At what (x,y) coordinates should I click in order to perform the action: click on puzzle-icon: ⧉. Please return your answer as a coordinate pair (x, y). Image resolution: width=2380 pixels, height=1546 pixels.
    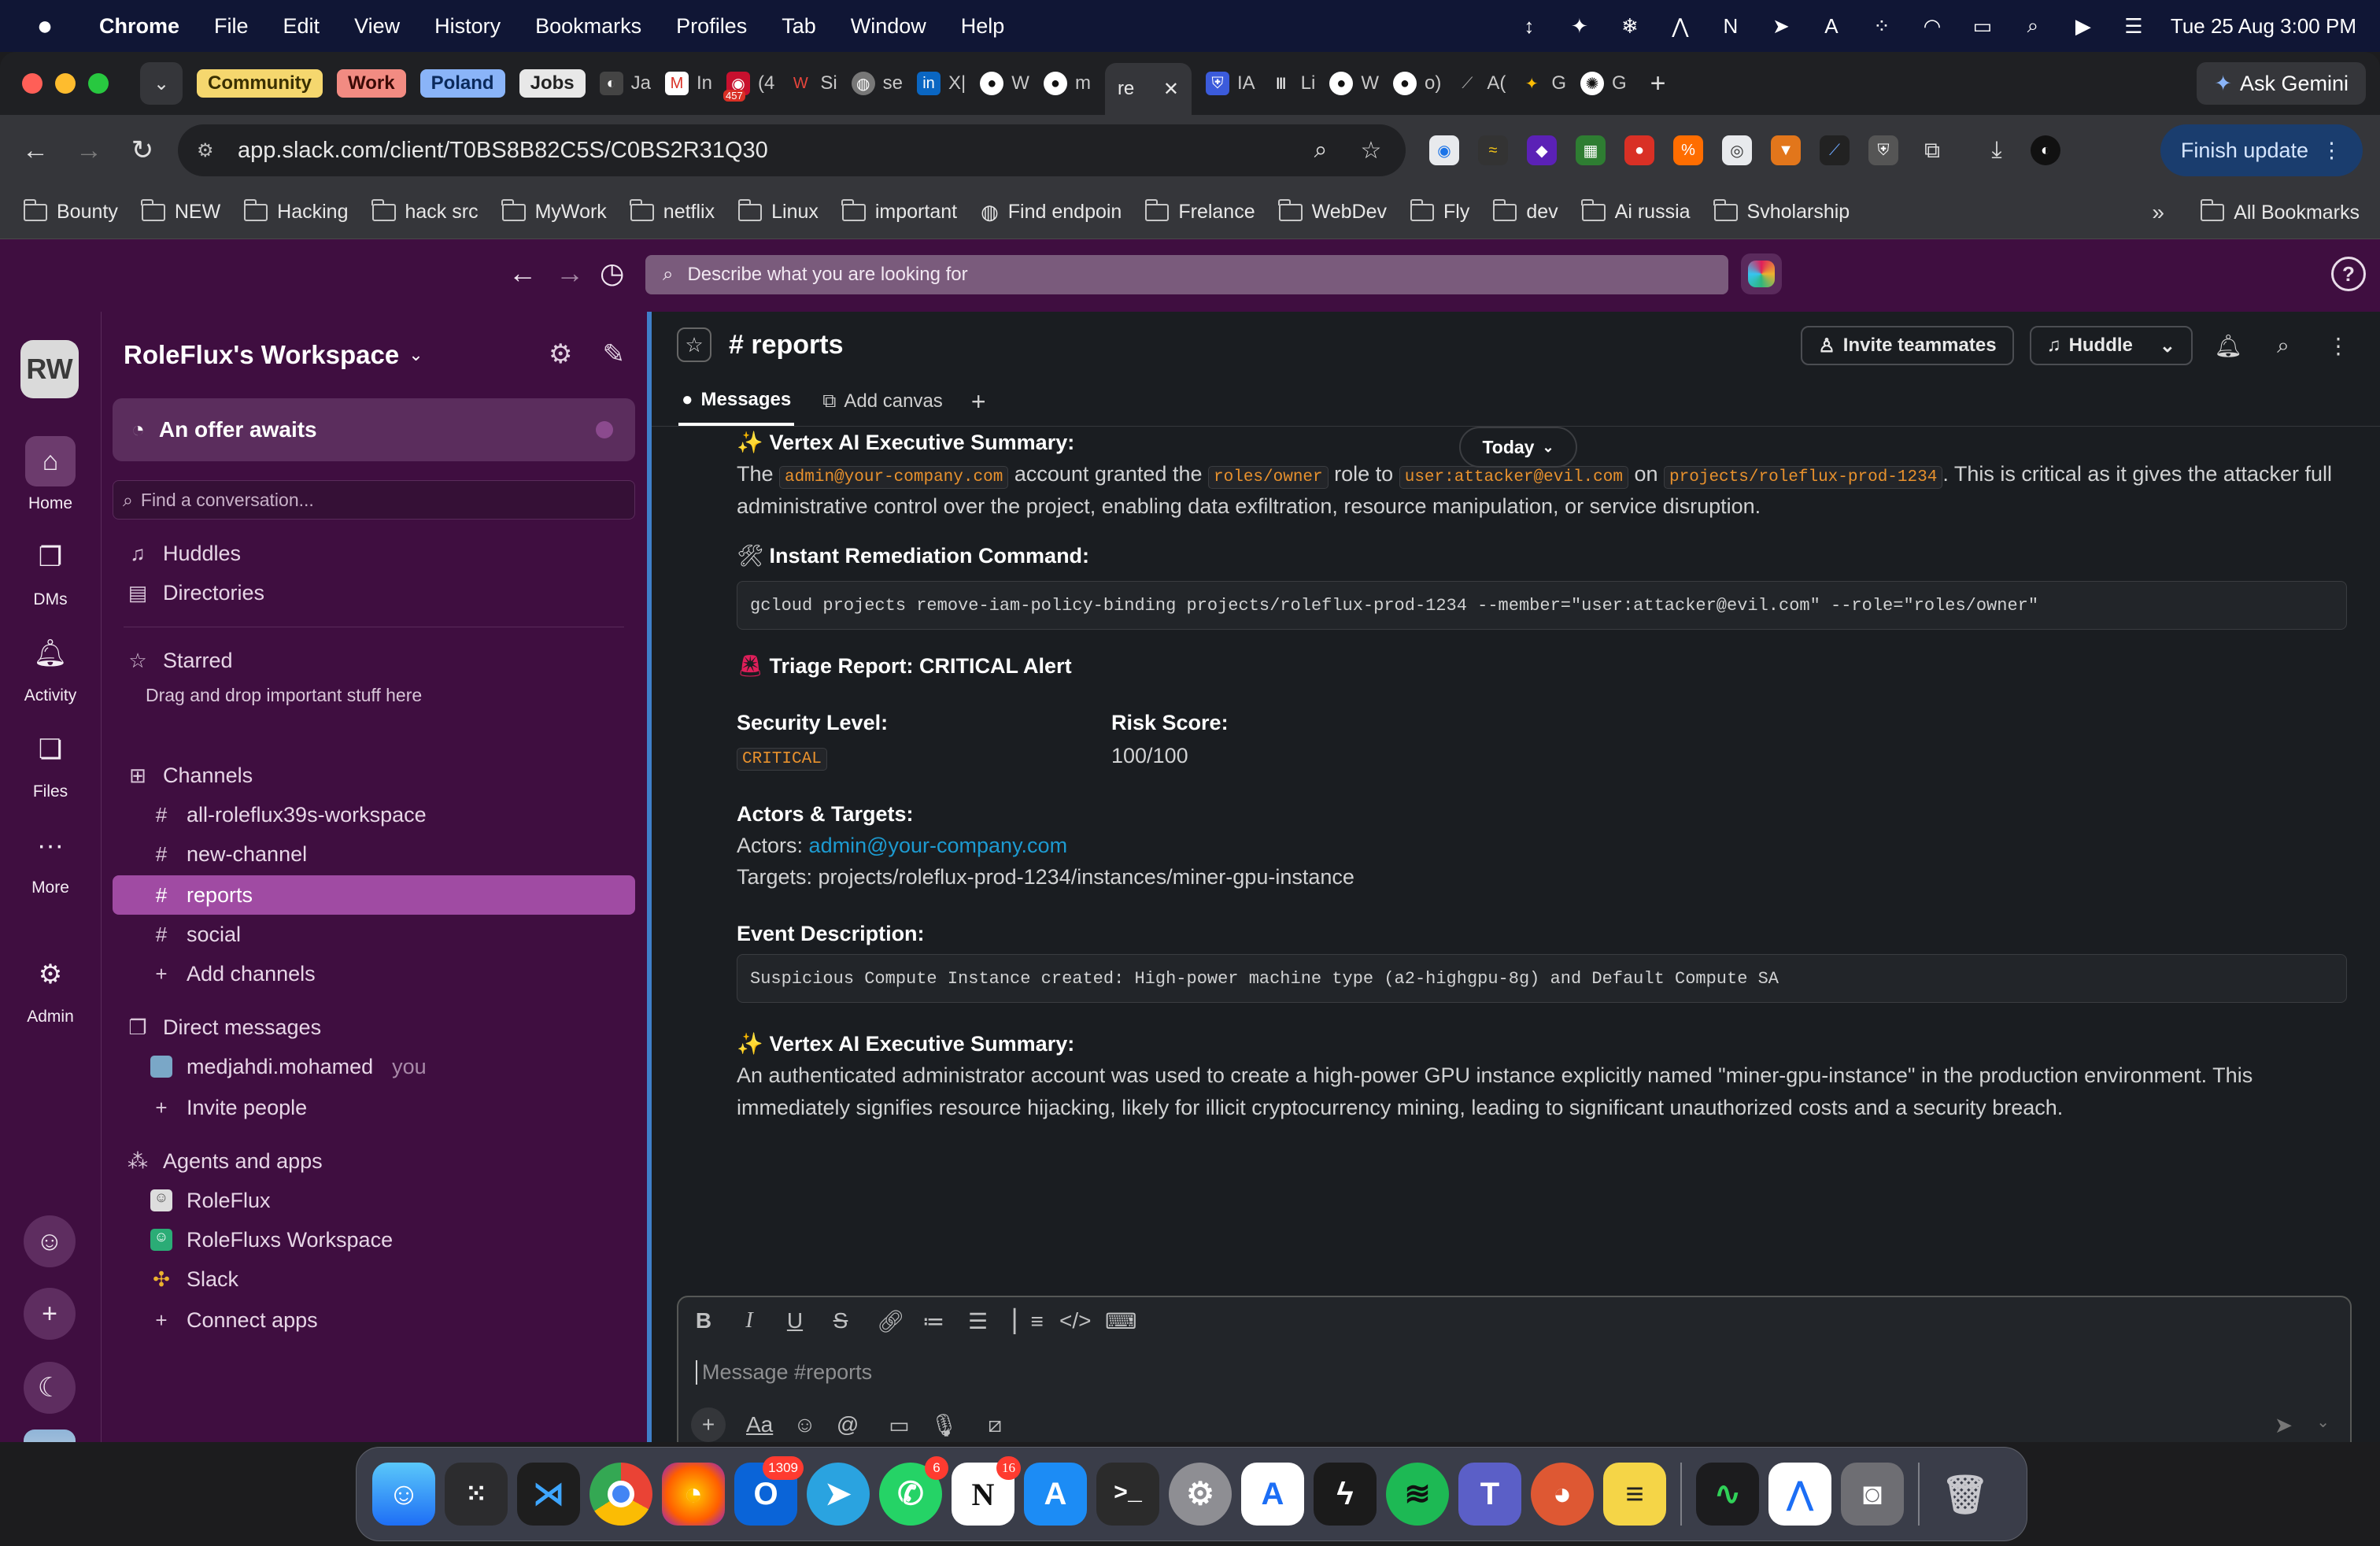
    Looking at the image, I should click on (1932, 150).